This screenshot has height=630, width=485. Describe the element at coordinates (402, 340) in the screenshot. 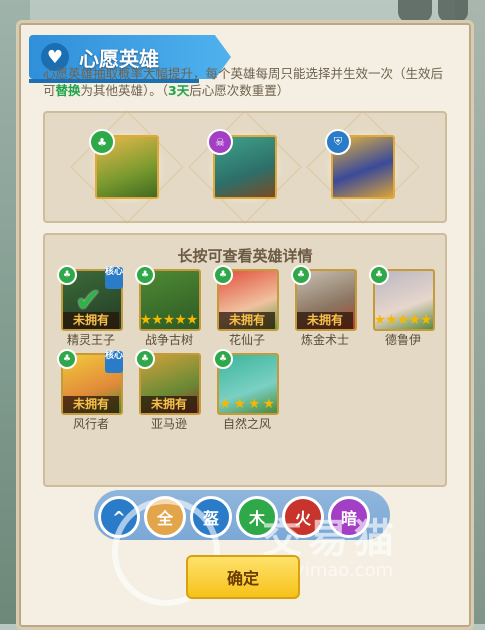

I see `hero-name: 德鲁伊` at that location.